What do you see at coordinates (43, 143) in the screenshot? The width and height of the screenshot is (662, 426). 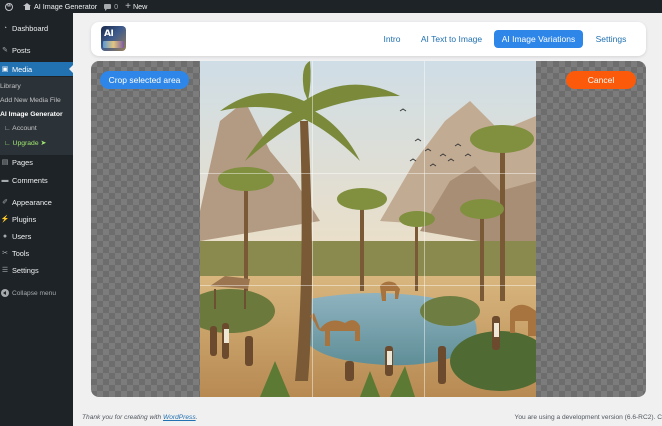 I see `arrow-right-icon: ➤` at bounding box center [43, 143].